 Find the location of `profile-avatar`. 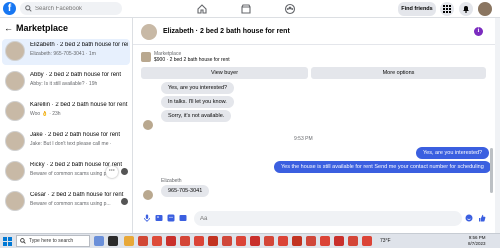

profile-avatar is located at coordinates (485, 9).